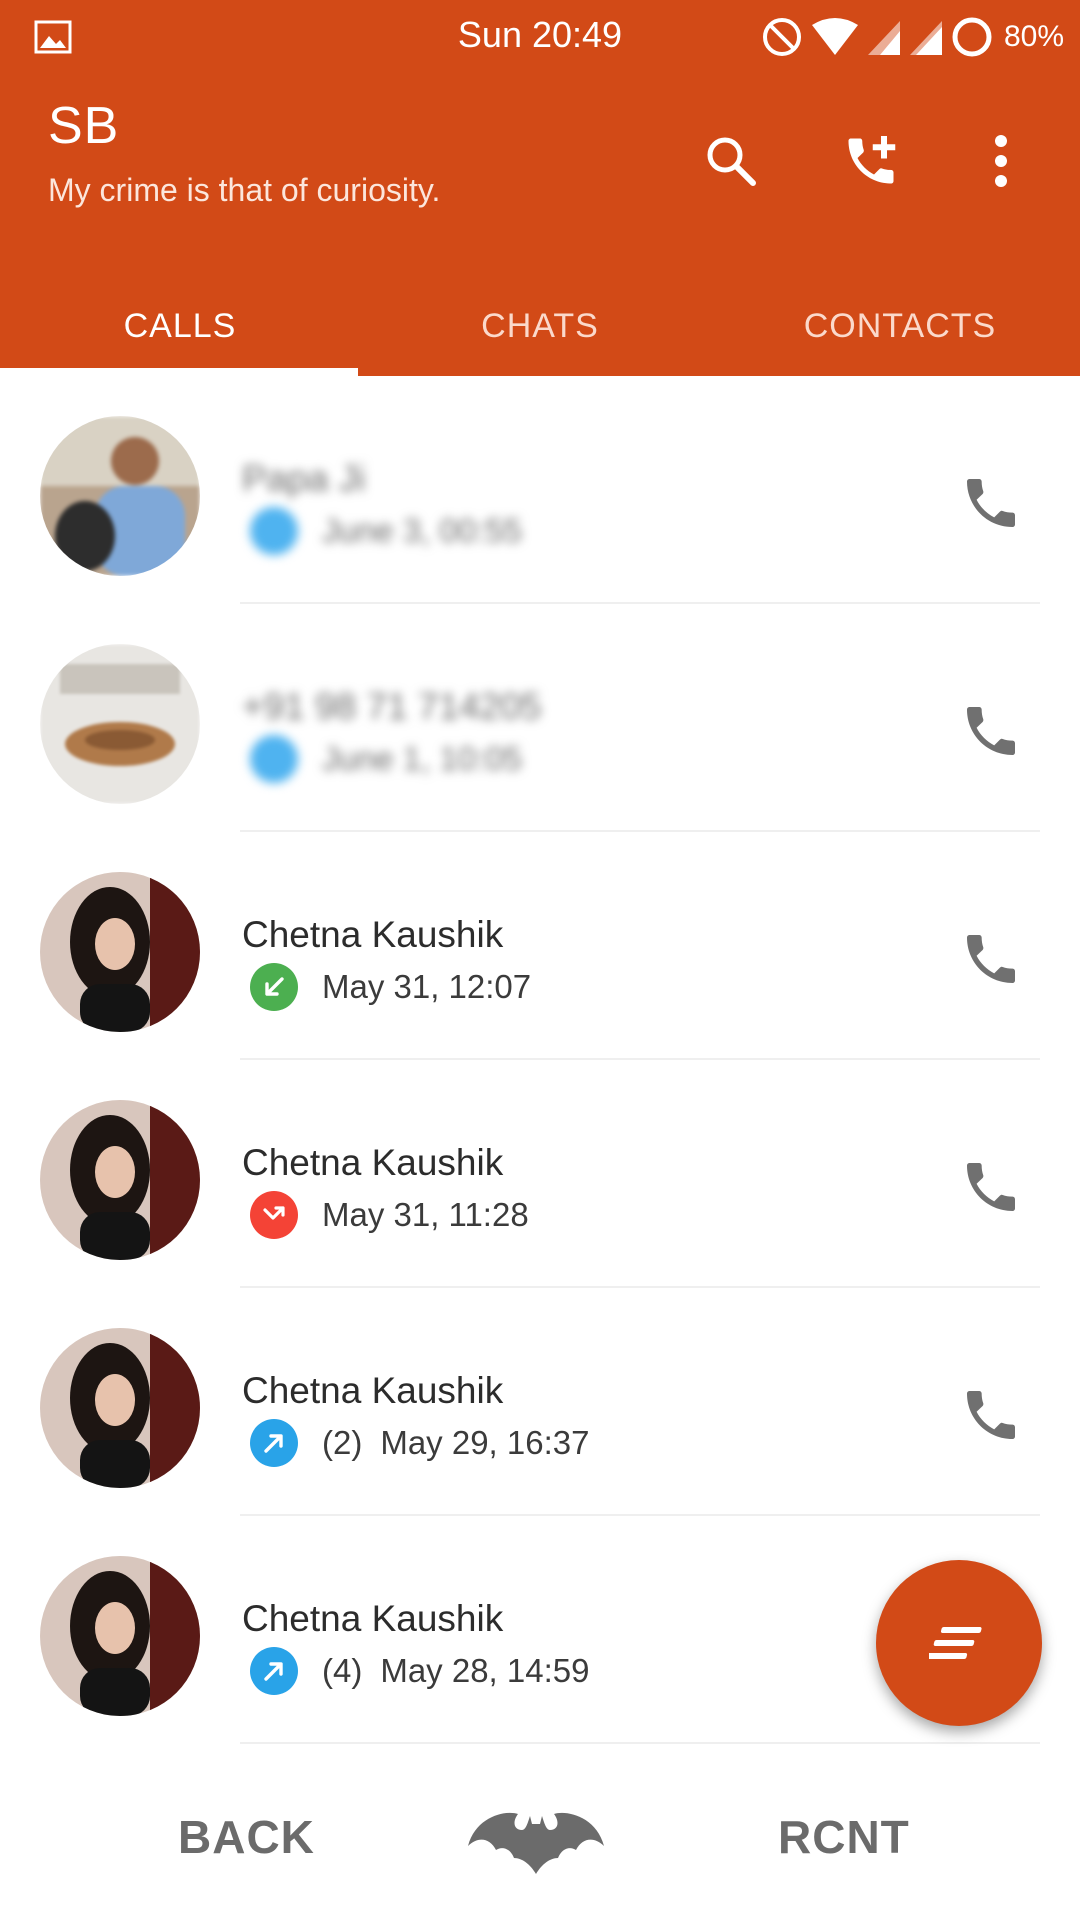 This screenshot has height=1920, width=1080. Describe the element at coordinates (304, 478) in the screenshot. I see `caller-name: Papa Ji` at that location.